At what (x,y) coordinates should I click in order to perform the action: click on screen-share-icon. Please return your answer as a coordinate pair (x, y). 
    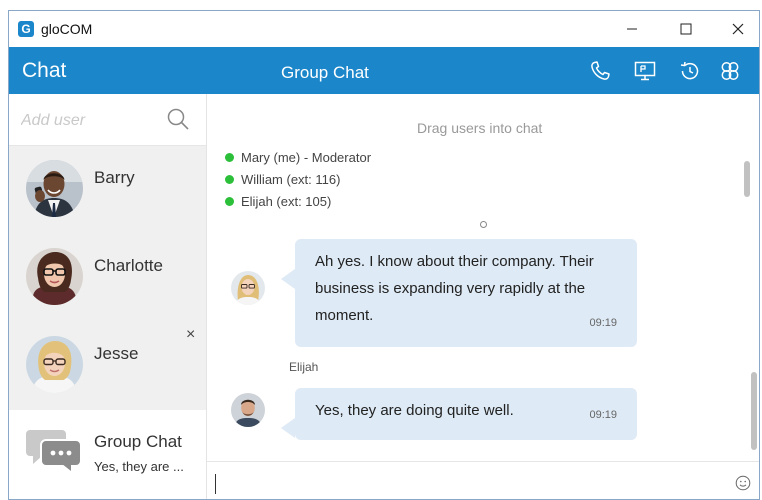
    Looking at the image, I should click on (645, 71).